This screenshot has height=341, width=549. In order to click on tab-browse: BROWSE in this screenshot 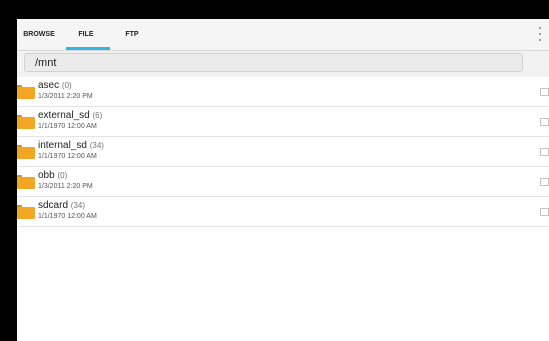, I will do `click(39, 34)`.